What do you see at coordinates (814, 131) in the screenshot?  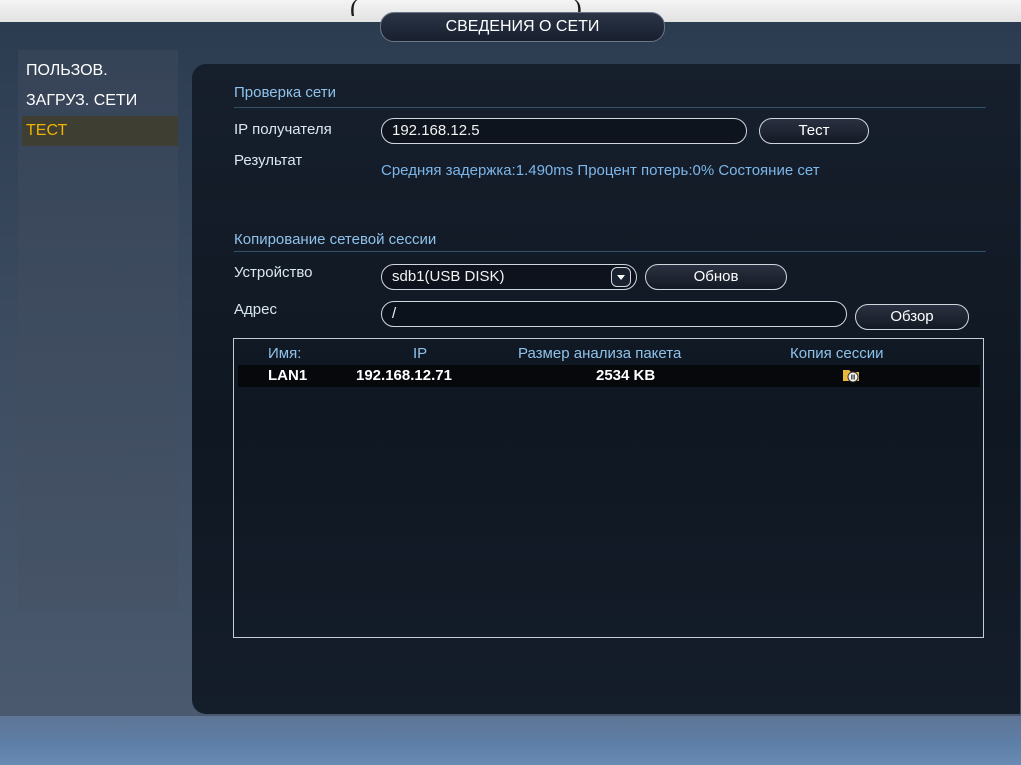 I see `test-button: Тест` at bounding box center [814, 131].